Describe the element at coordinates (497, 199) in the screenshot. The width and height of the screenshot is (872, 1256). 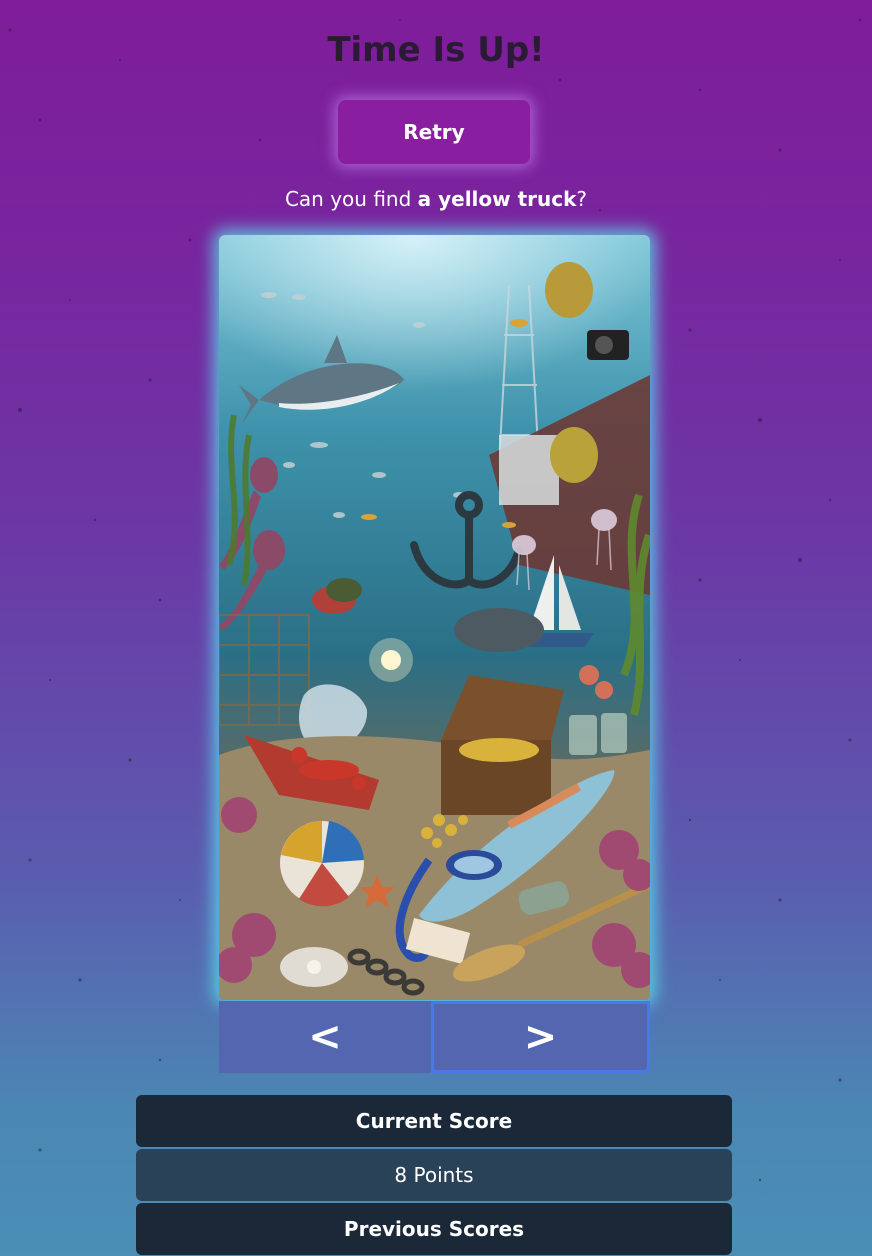
I see `prompt-target: a yellow truck` at that location.